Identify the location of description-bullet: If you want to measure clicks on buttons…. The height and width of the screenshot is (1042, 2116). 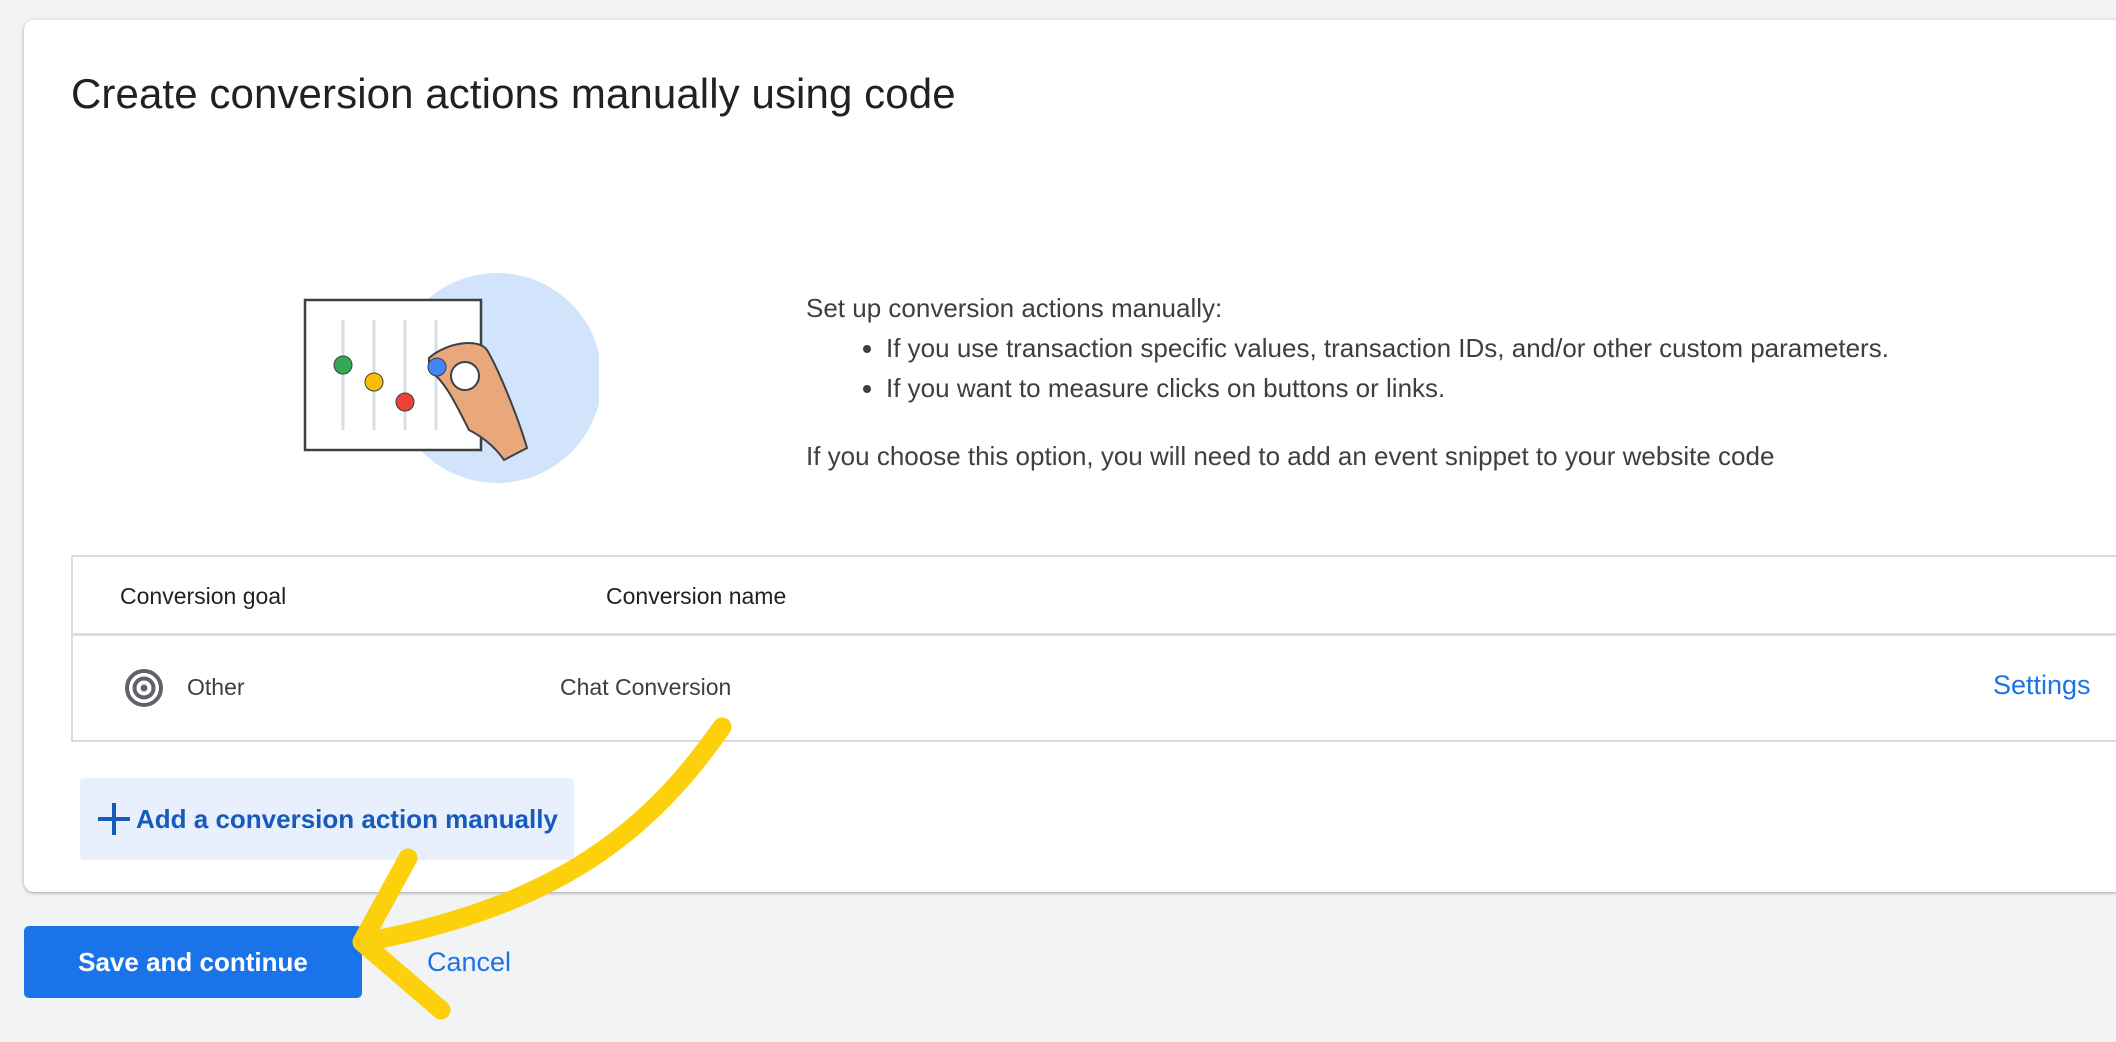
(1387, 388).